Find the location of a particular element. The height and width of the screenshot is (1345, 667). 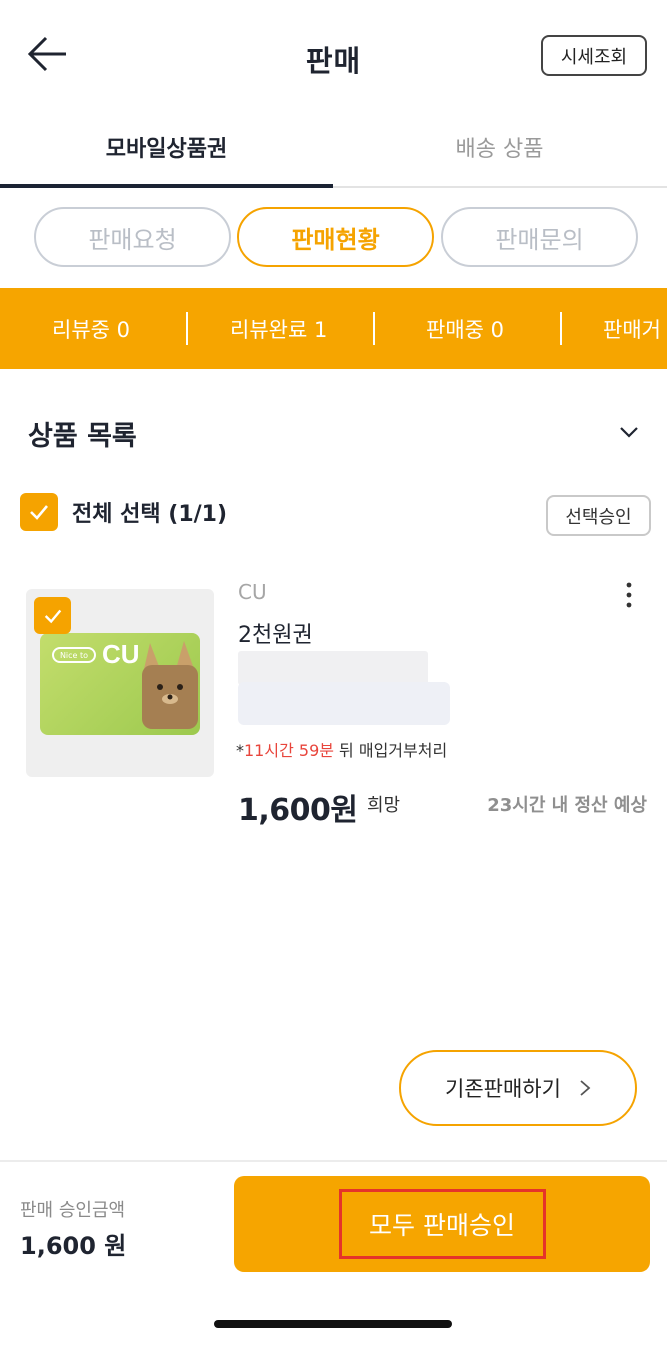

chevron-right-icon is located at coordinates (585, 1088).